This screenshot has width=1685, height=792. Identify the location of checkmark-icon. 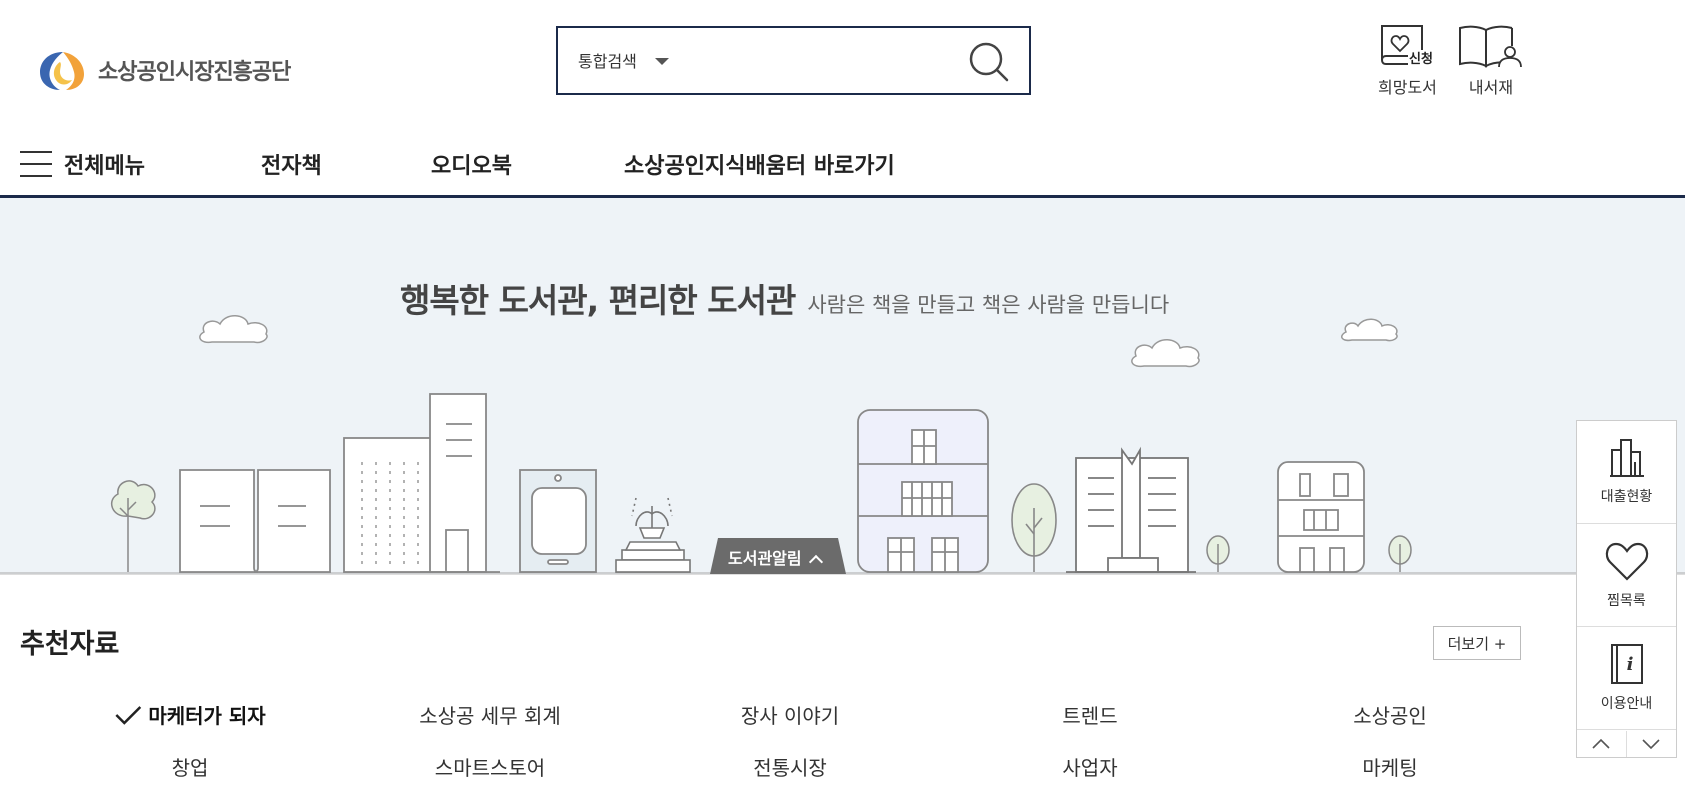
(128, 715).